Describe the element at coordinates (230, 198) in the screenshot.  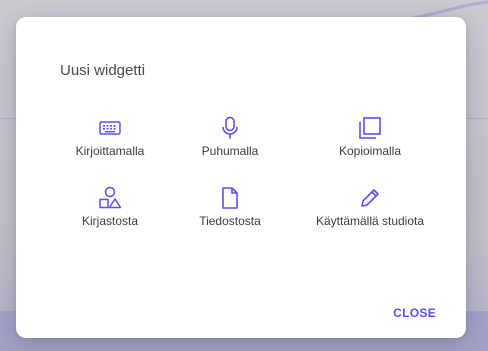
I see `file-icon` at that location.